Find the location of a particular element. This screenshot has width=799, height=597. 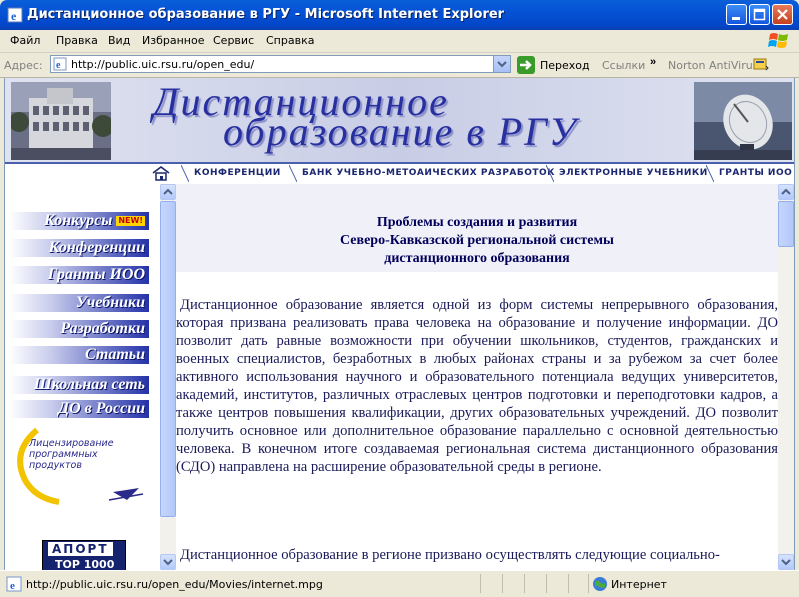

windows-logo-icon is located at coordinates (778, 40).